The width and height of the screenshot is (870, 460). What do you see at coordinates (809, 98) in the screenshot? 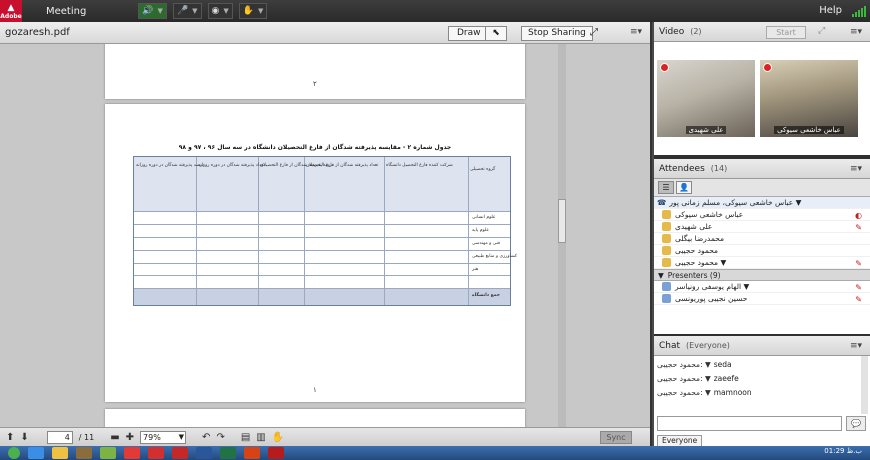
I see `participant-video: عباس خاشعی سیوکی` at bounding box center [809, 98].